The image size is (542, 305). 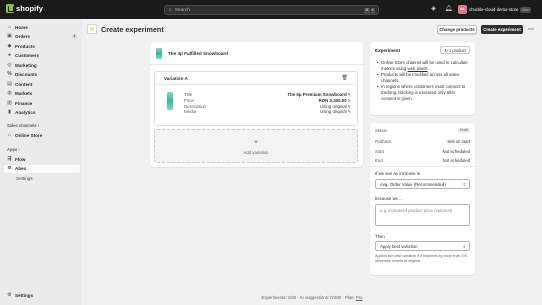 I want to click on apps-heading: Apps ›, so click(x=13, y=149).